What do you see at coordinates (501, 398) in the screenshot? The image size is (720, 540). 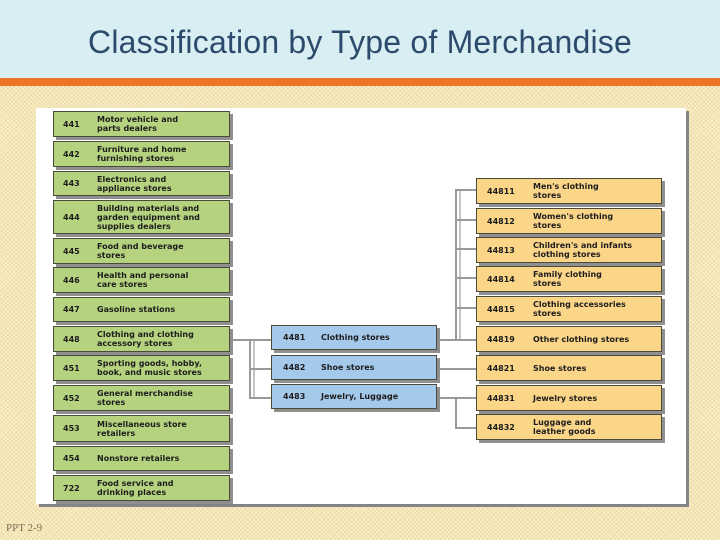 I see `naics-code: 44831` at bounding box center [501, 398].